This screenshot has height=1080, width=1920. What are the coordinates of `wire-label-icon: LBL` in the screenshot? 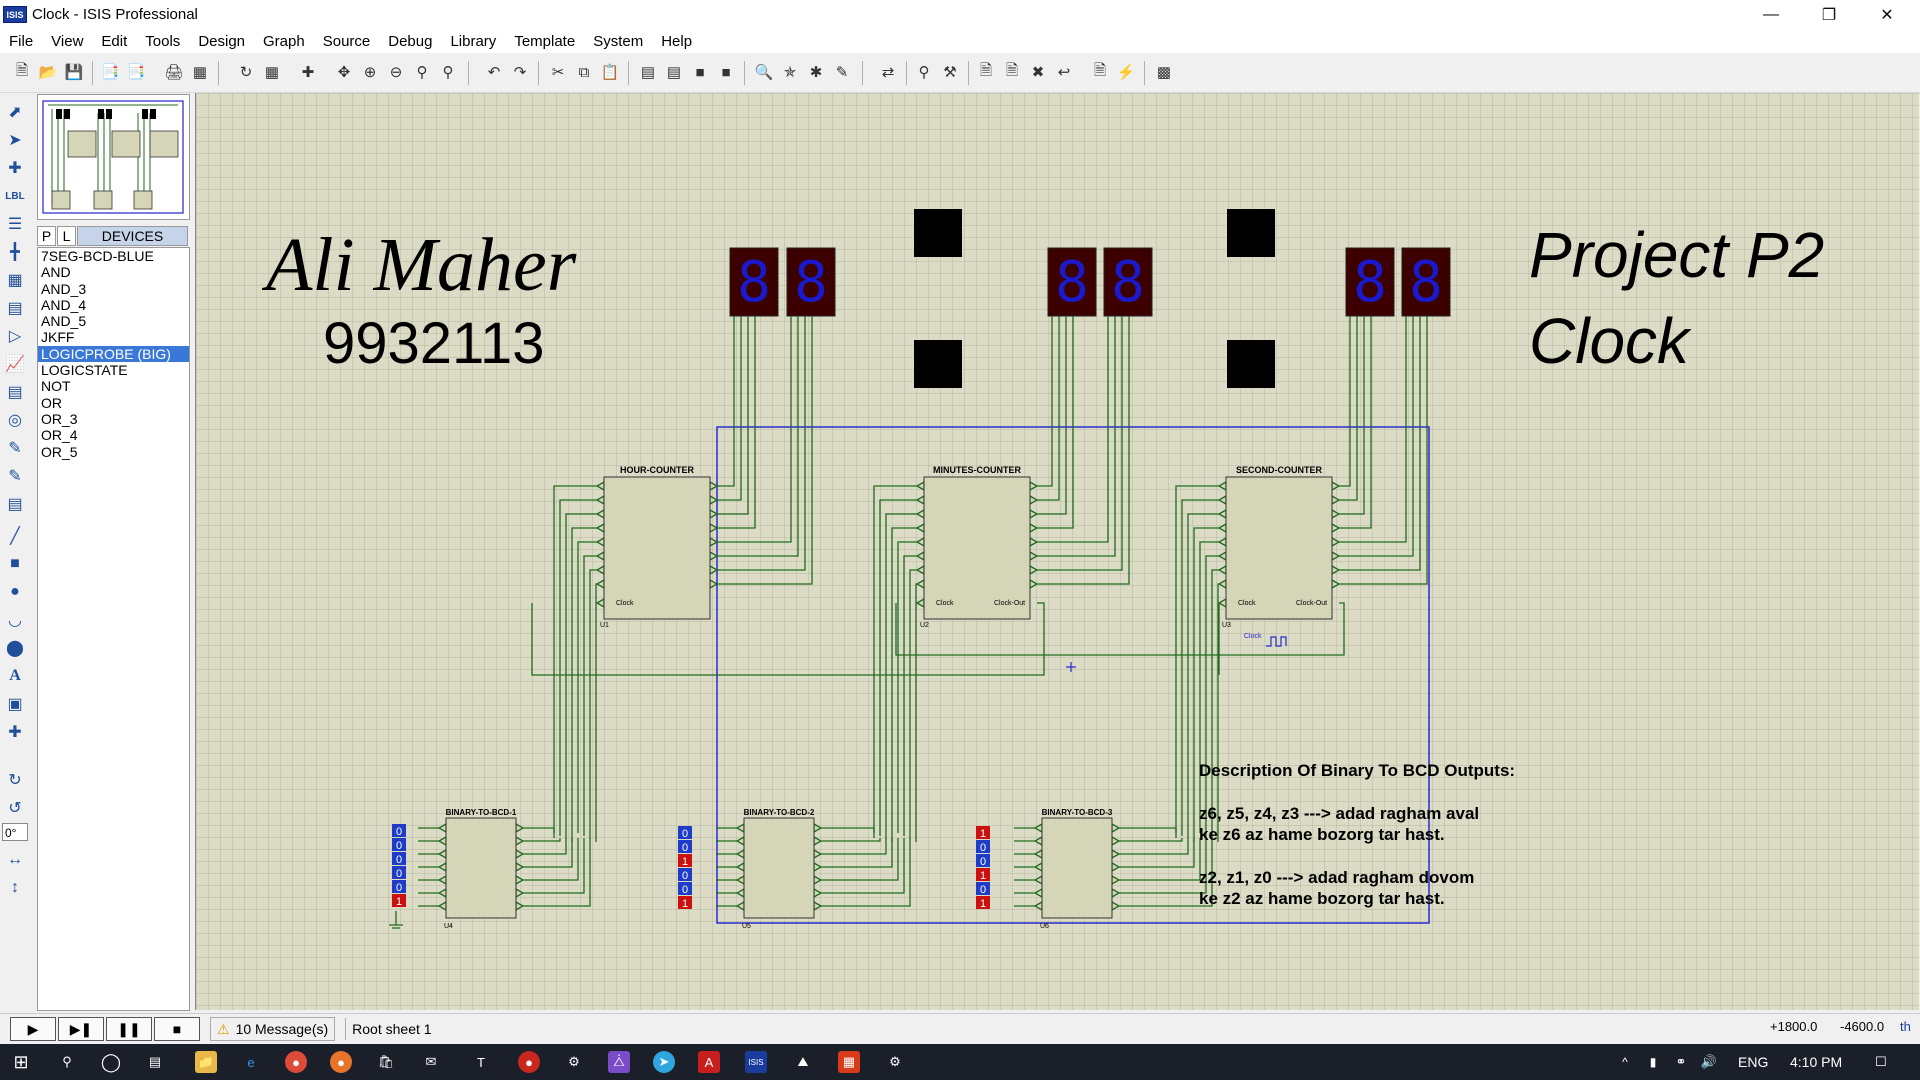 It's located at (15, 196).